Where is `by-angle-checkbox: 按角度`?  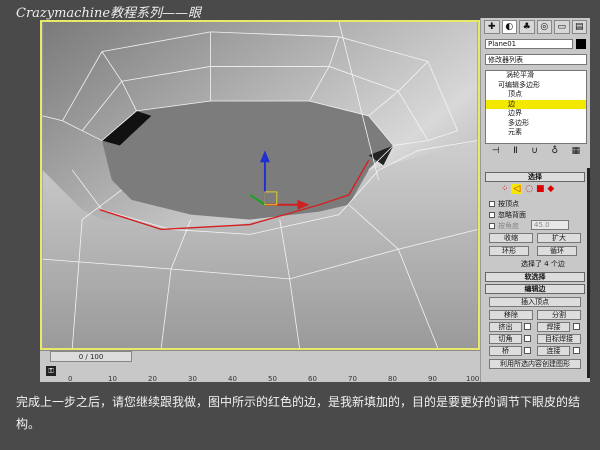
by-angle-checkbox: 按角度 is located at coordinates (504, 226).